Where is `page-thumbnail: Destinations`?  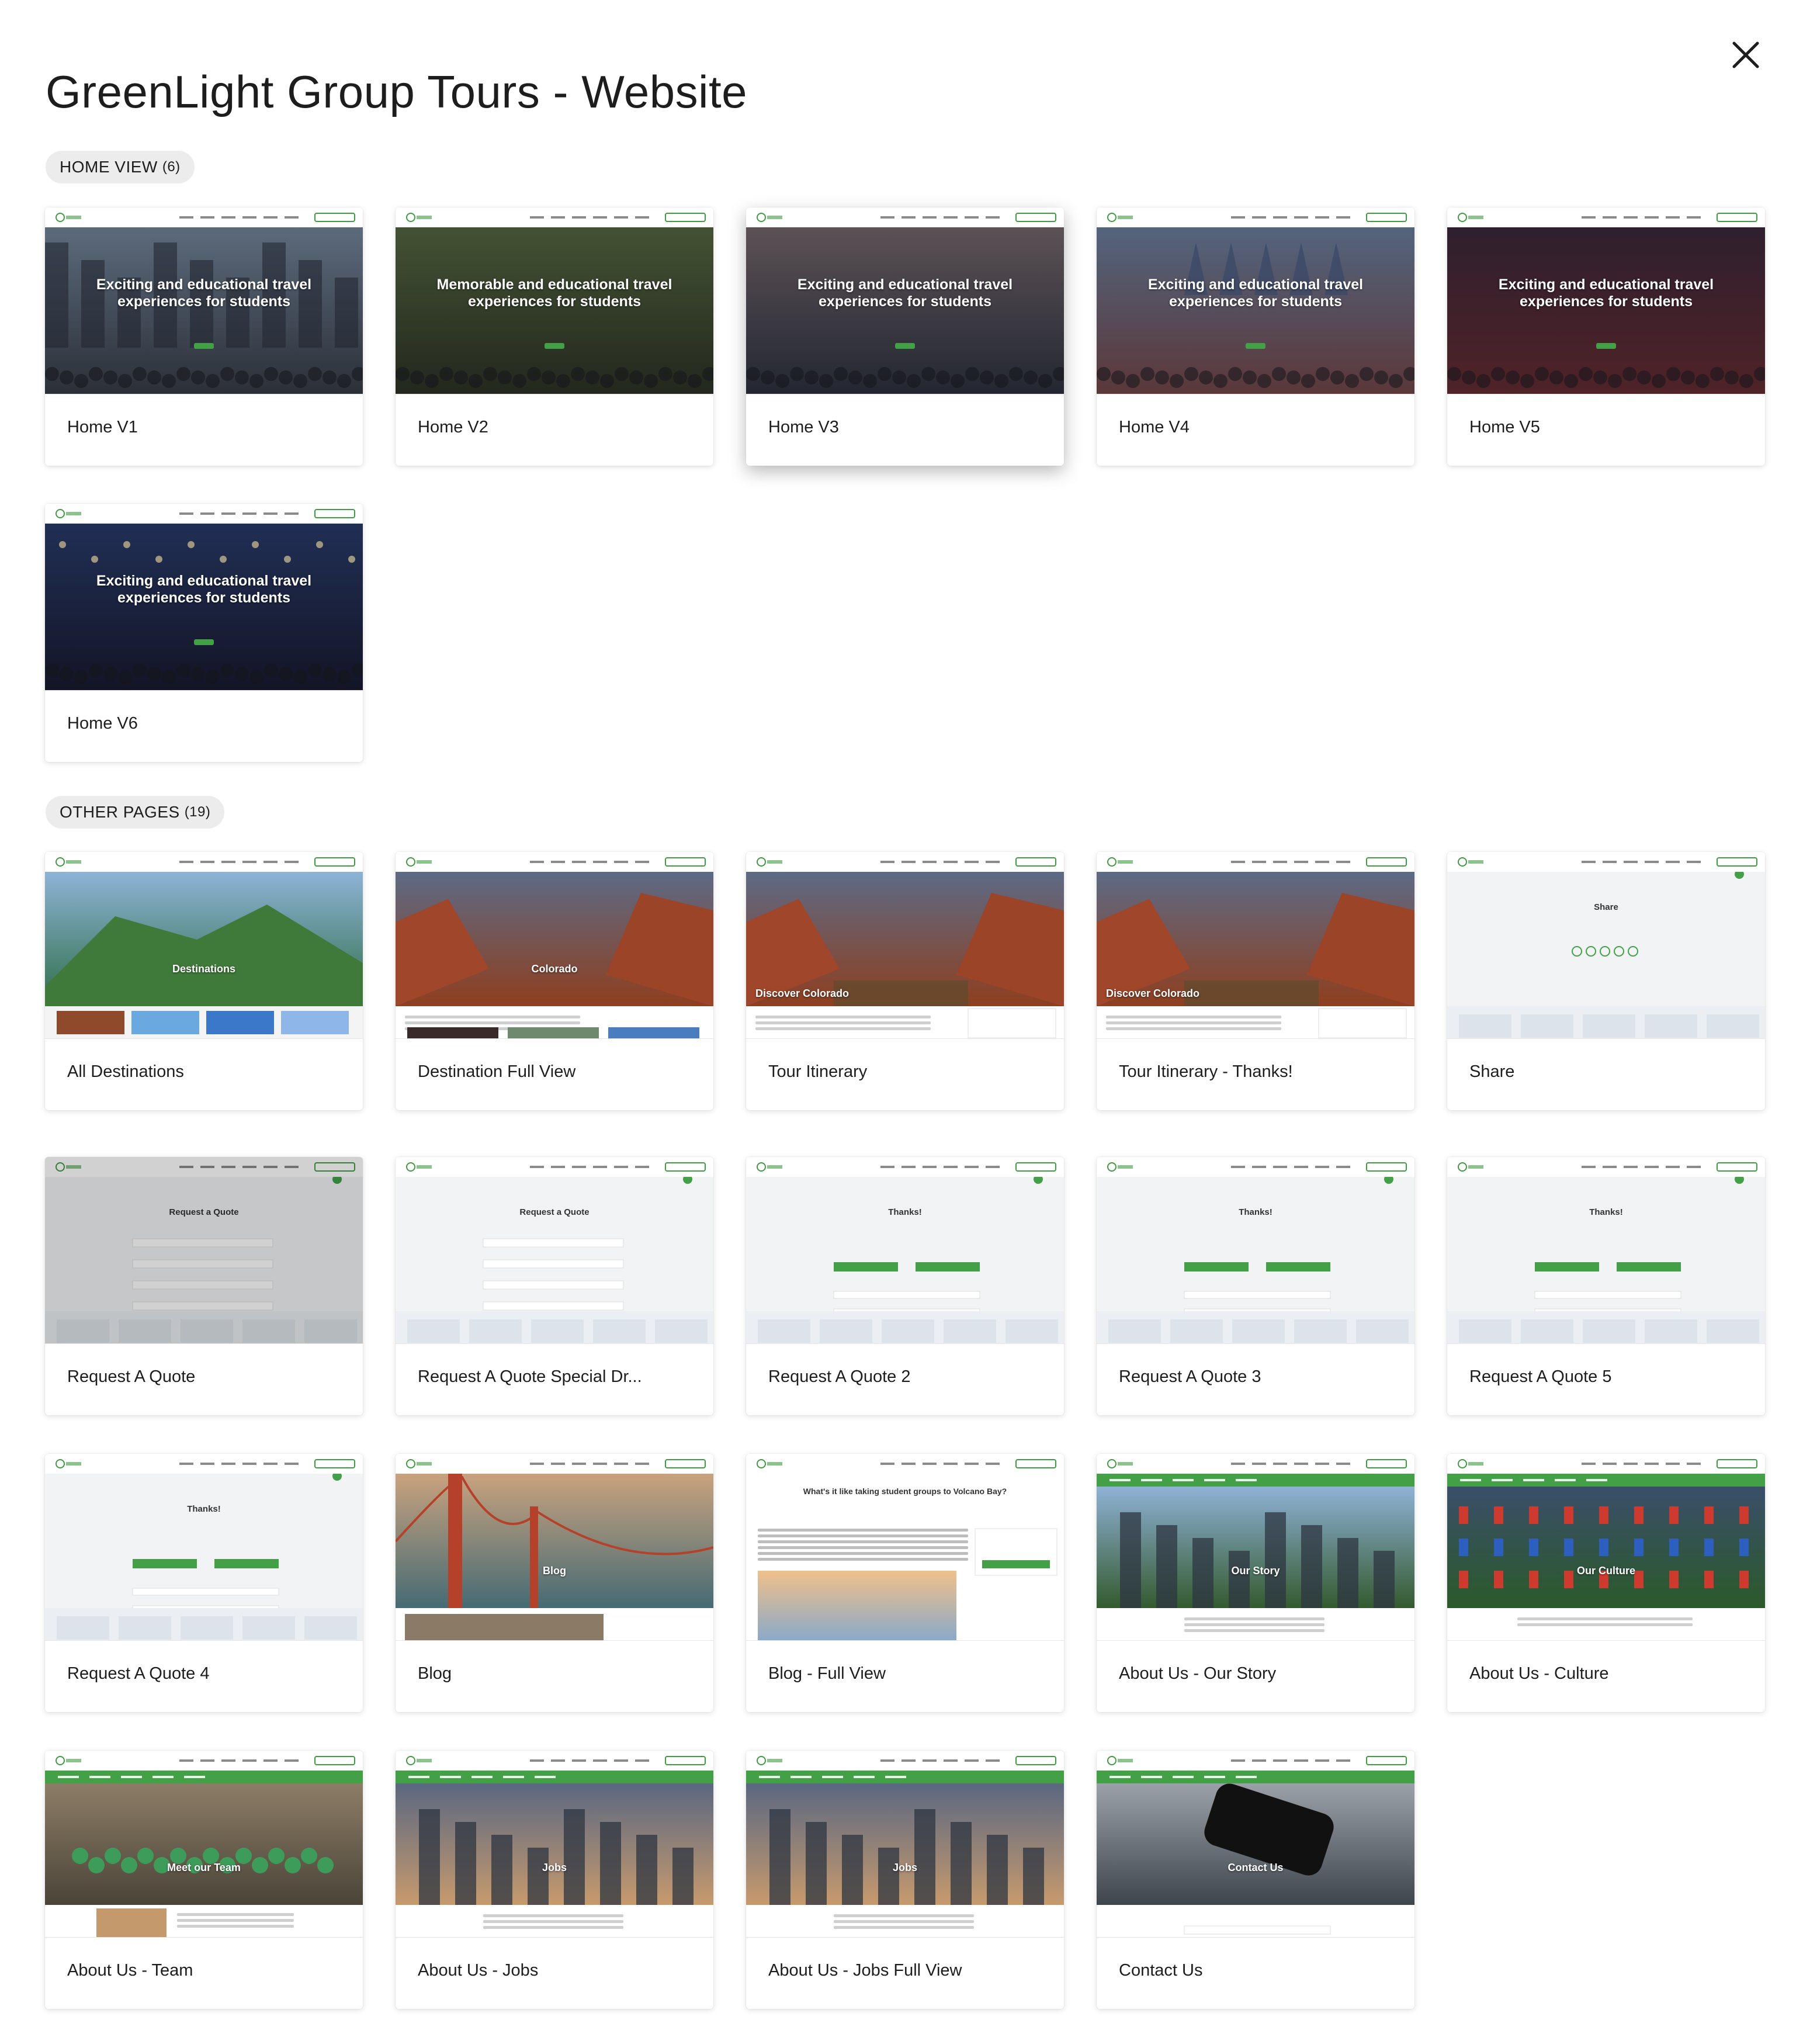
page-thumbnail: Destinations is located at coordinates (204, 945).